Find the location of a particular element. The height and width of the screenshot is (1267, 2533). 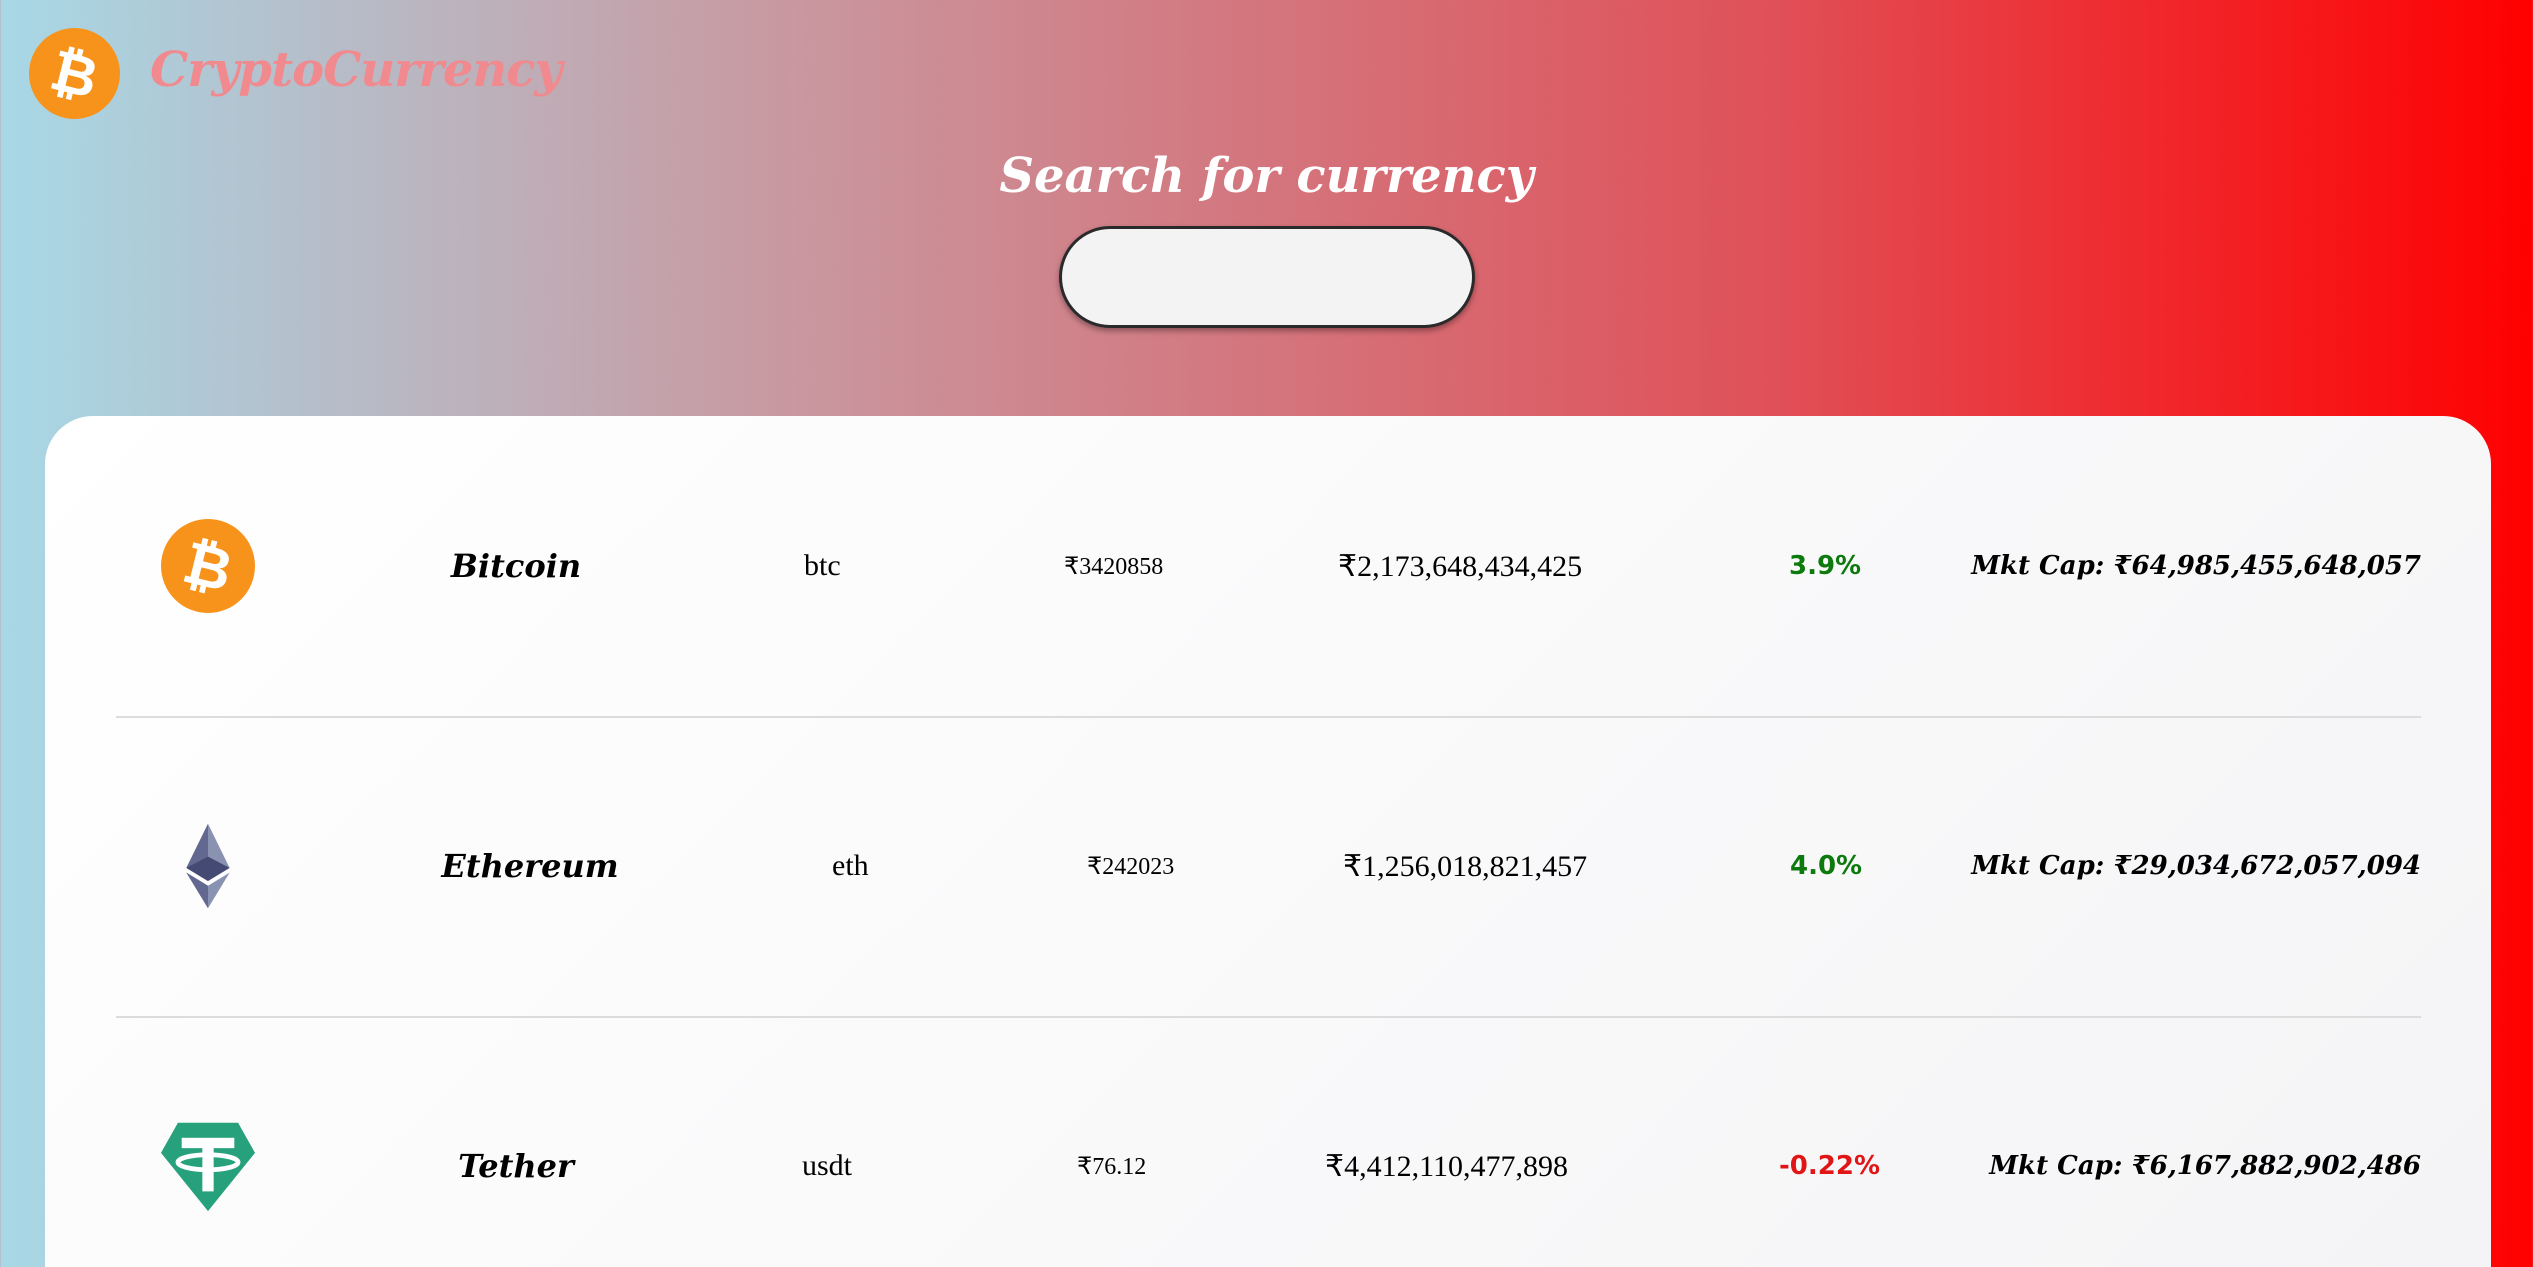

coin-volume: ₹2,173,648,434,425 is located at coordinates (1460, 566).